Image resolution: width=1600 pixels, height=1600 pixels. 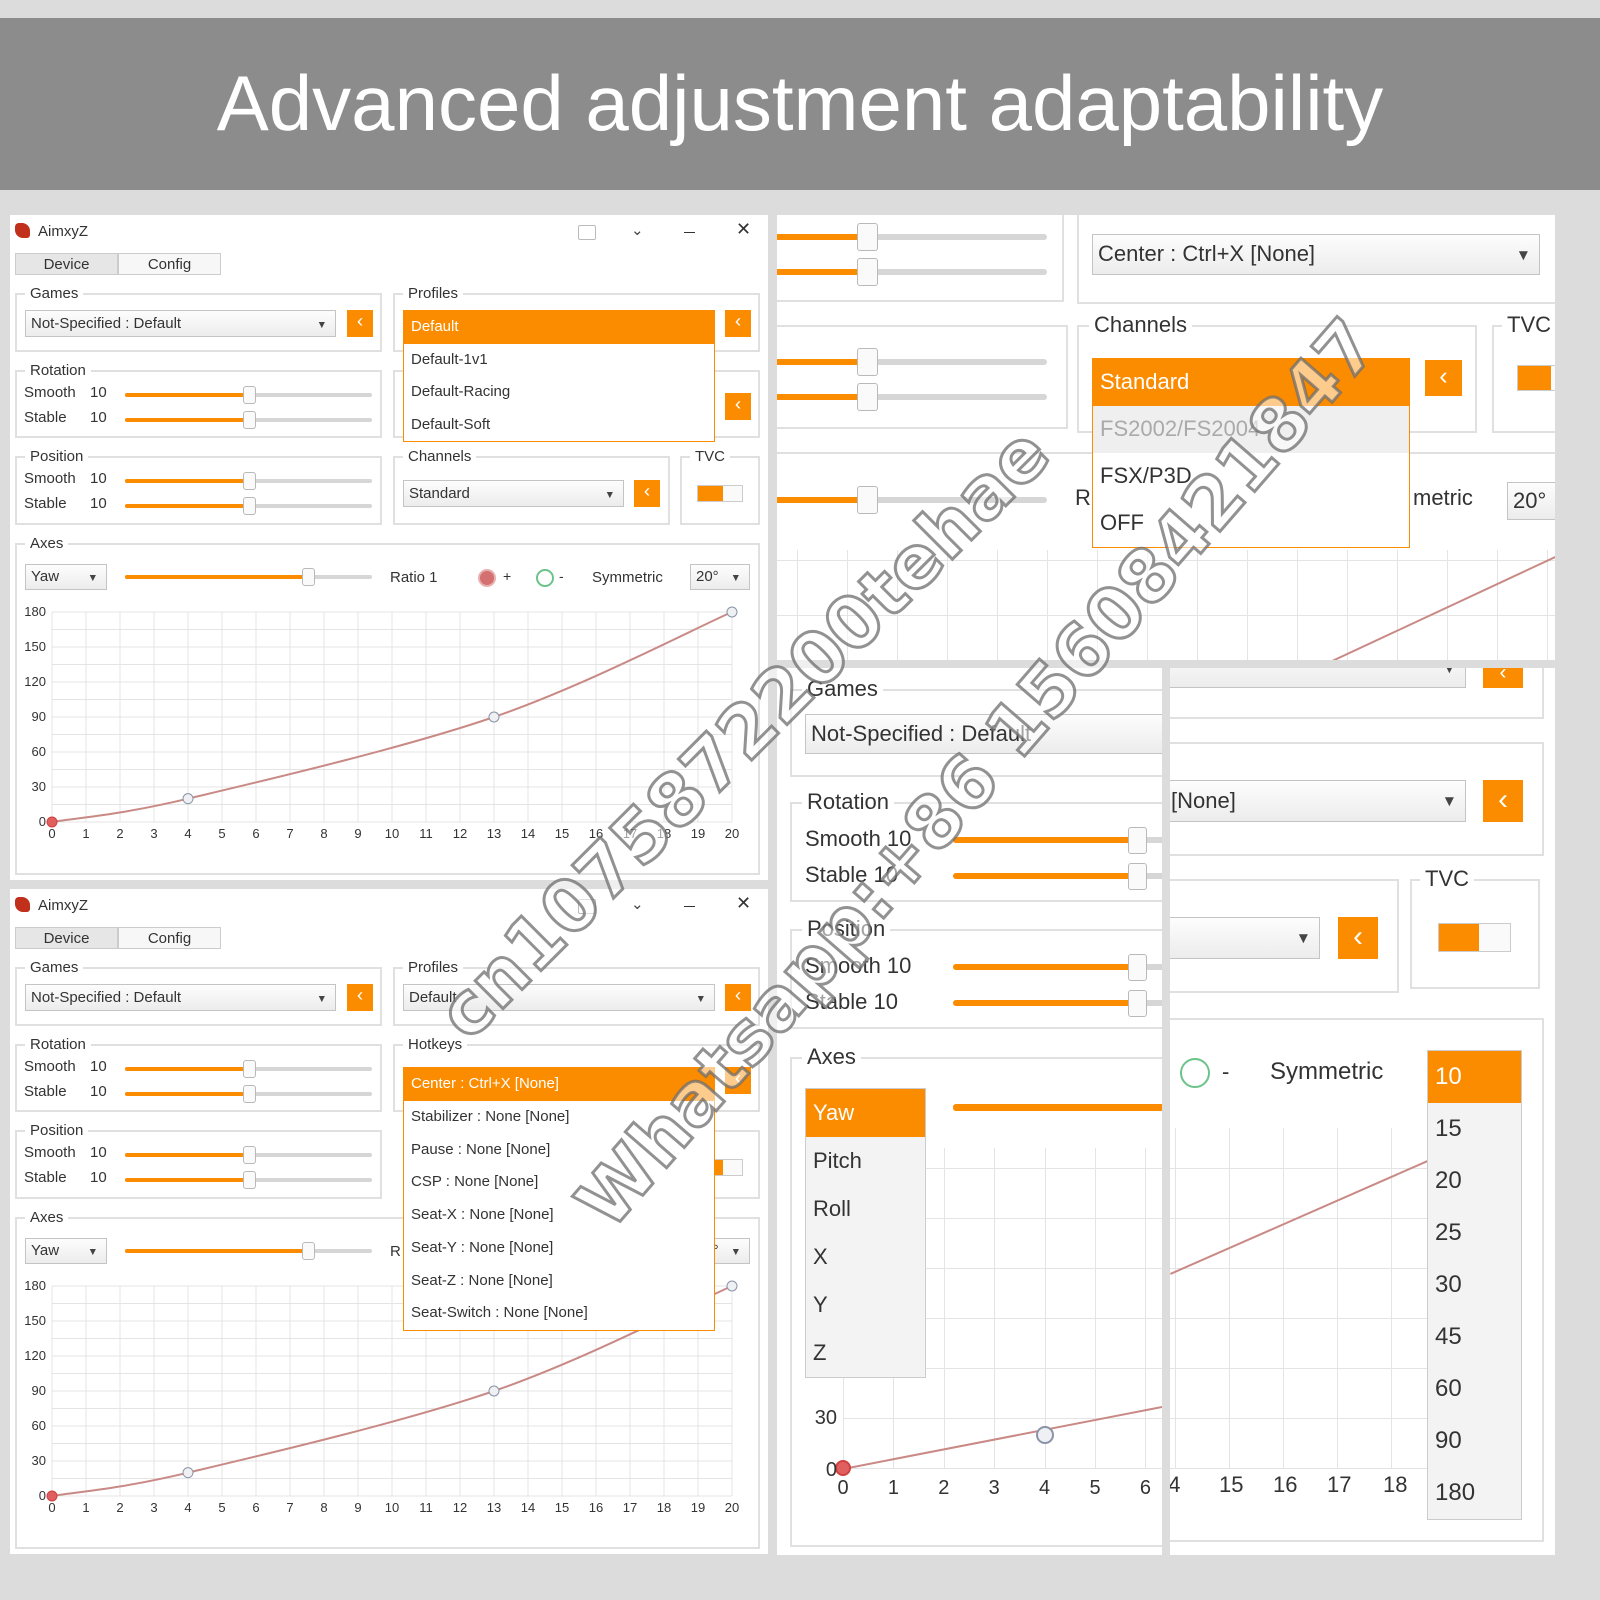 I want to click on axis-dropdown-list-item: Roll, so click(x=865, y=1209).